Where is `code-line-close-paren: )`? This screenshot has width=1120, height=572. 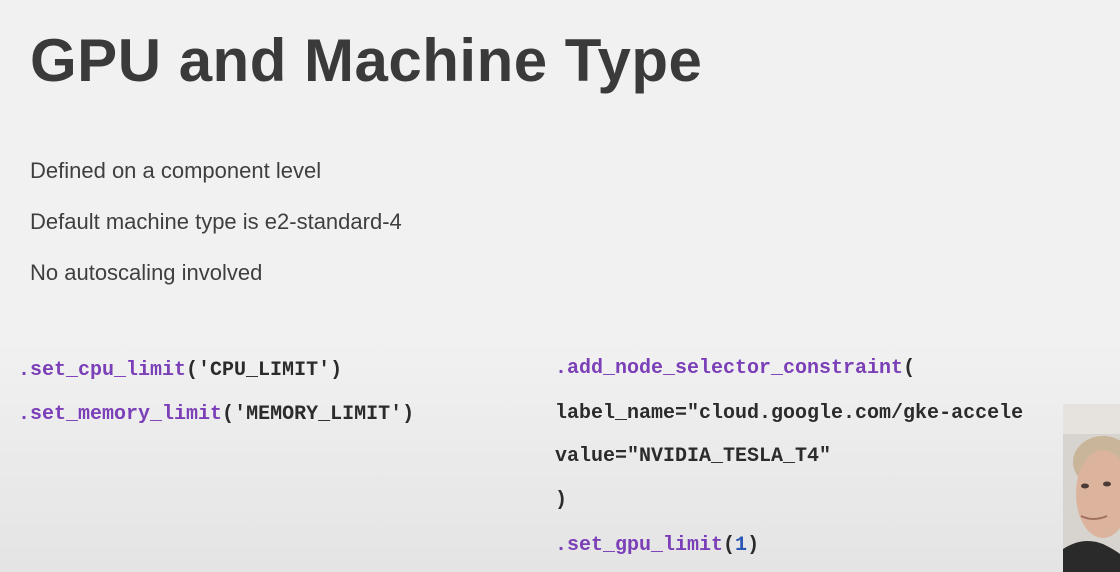 code-line-close-paren: ) is located at coordinates (561, 500).